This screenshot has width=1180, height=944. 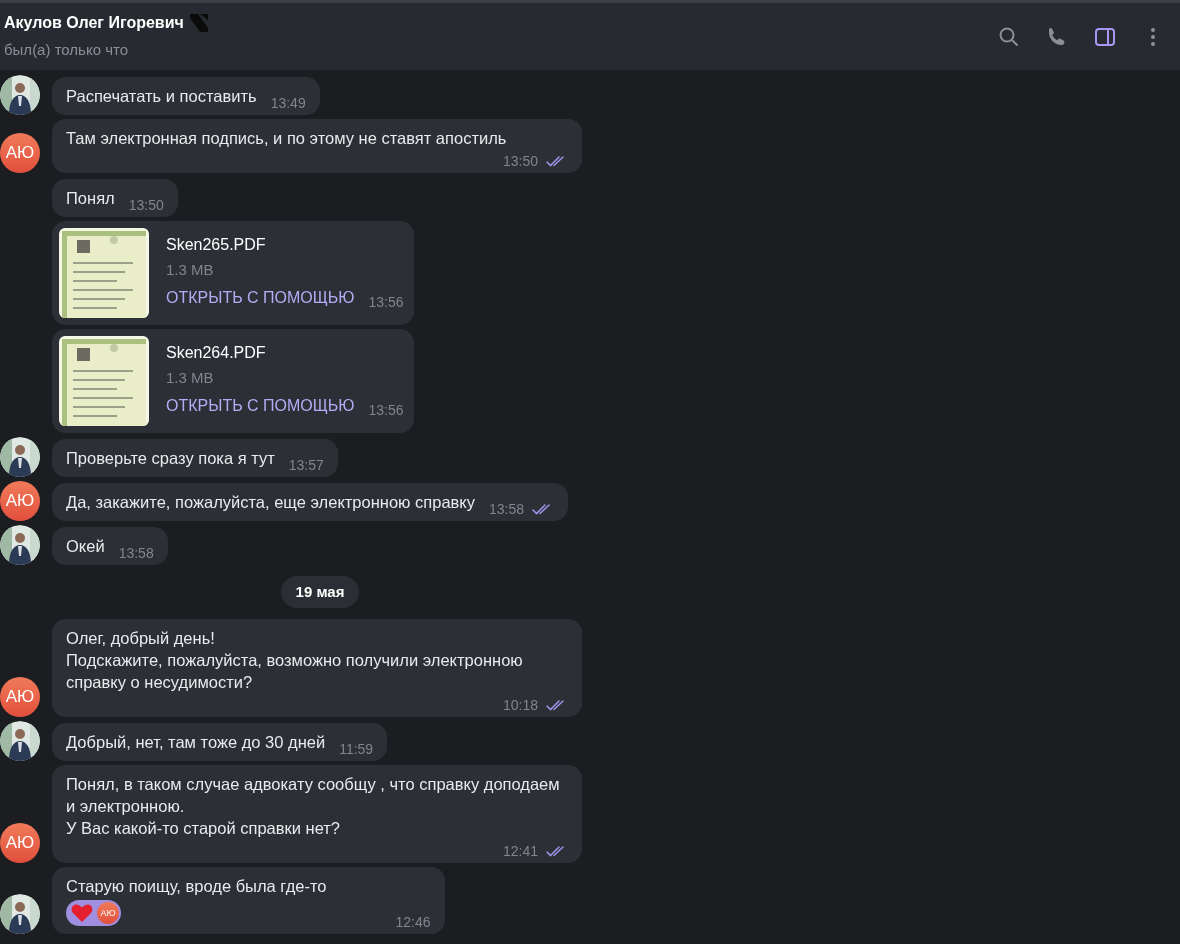 What do you see at coordinates (196, 886) in the screenshot?
I see `message-text: Старую поищу, вроде была где-то` at bounding box center [196, 886].